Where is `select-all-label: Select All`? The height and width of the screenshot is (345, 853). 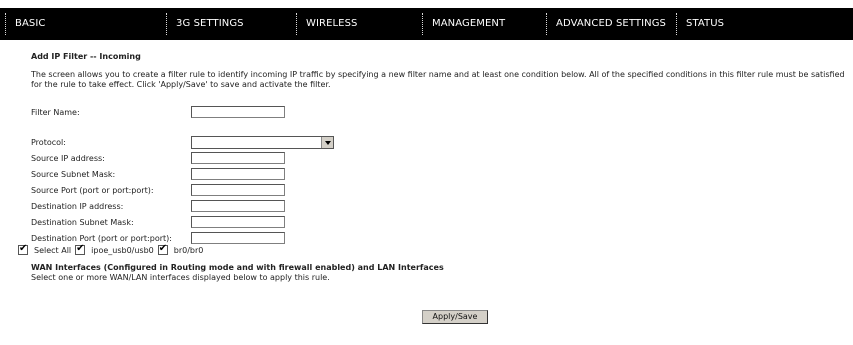
select-all-label: Select All is located at coordinates (53, 250).